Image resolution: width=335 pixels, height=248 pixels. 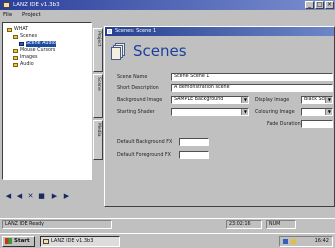 I want to click on short-description-label: Short Description, so click(x=138, y=88).